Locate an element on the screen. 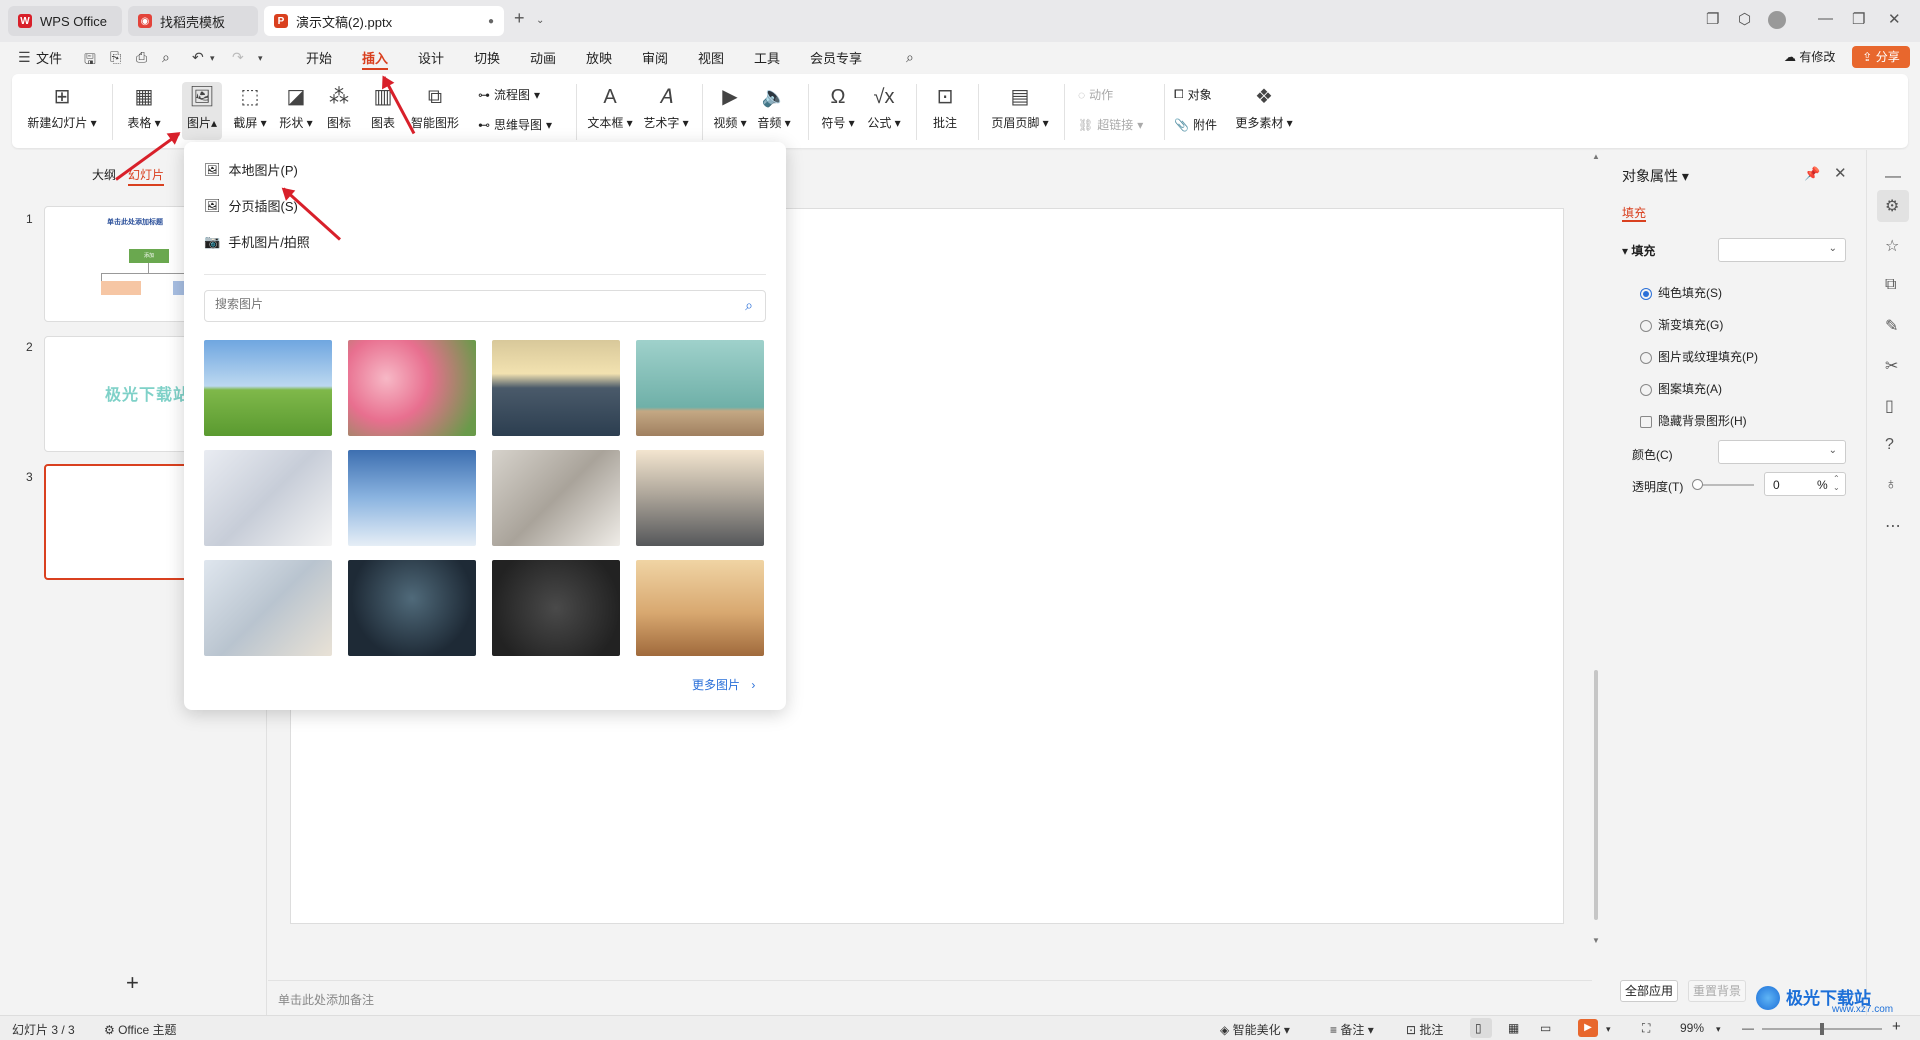 The image size is (1920, 1040). symbol-button: Ω 符号 ▾ is located at coordinates (838, 107).